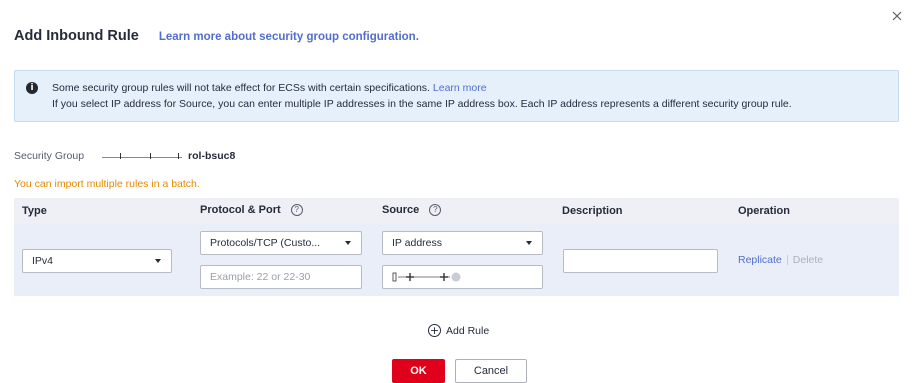 The image size is (913, 383). I want to click on header-source-label: Source, so click(401, 210).